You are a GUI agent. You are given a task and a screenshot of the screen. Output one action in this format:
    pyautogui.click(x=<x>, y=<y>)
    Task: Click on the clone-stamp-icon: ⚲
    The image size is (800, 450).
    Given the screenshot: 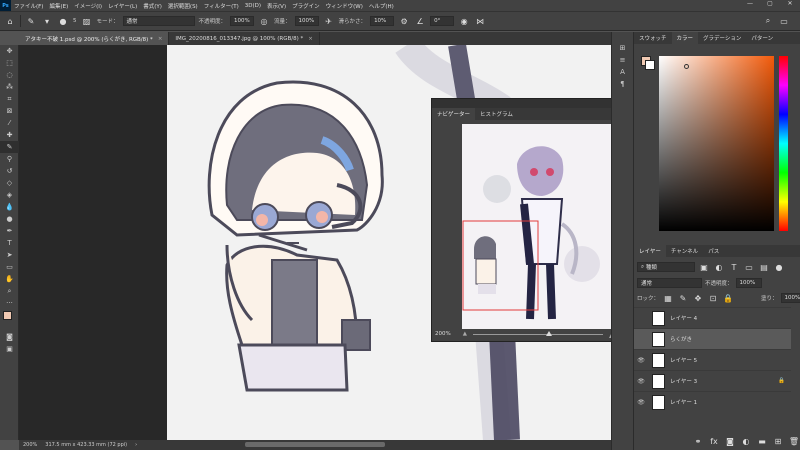 What is the action you would take?
    pyautogui.click(x=9, y=159)
    